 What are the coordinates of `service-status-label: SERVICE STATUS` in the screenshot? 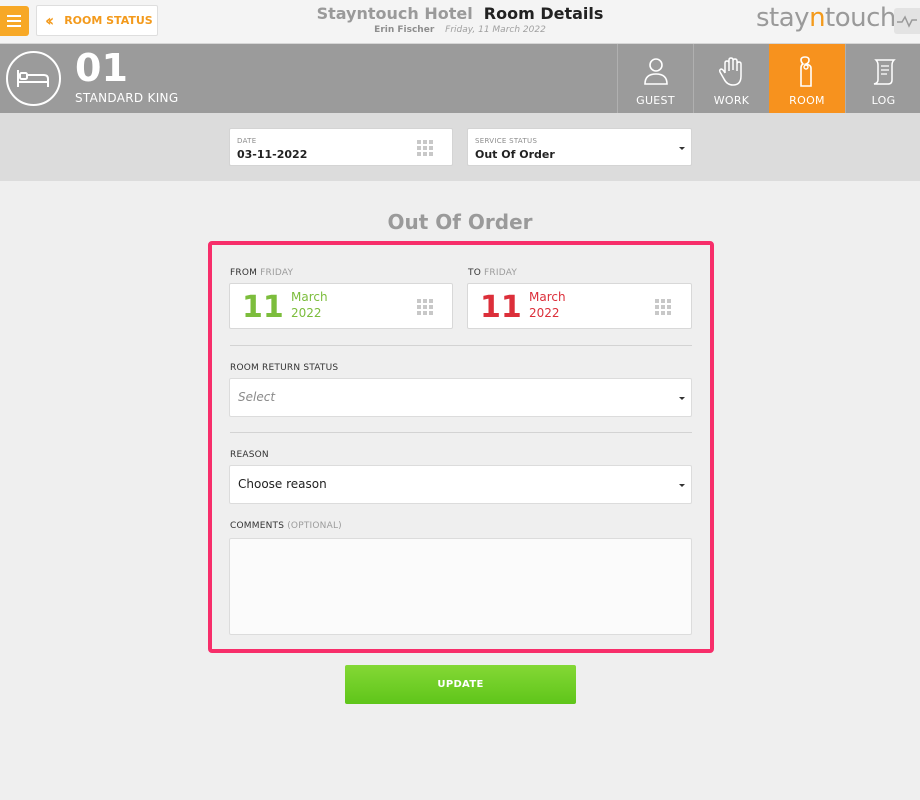 It's located at (506, 141).